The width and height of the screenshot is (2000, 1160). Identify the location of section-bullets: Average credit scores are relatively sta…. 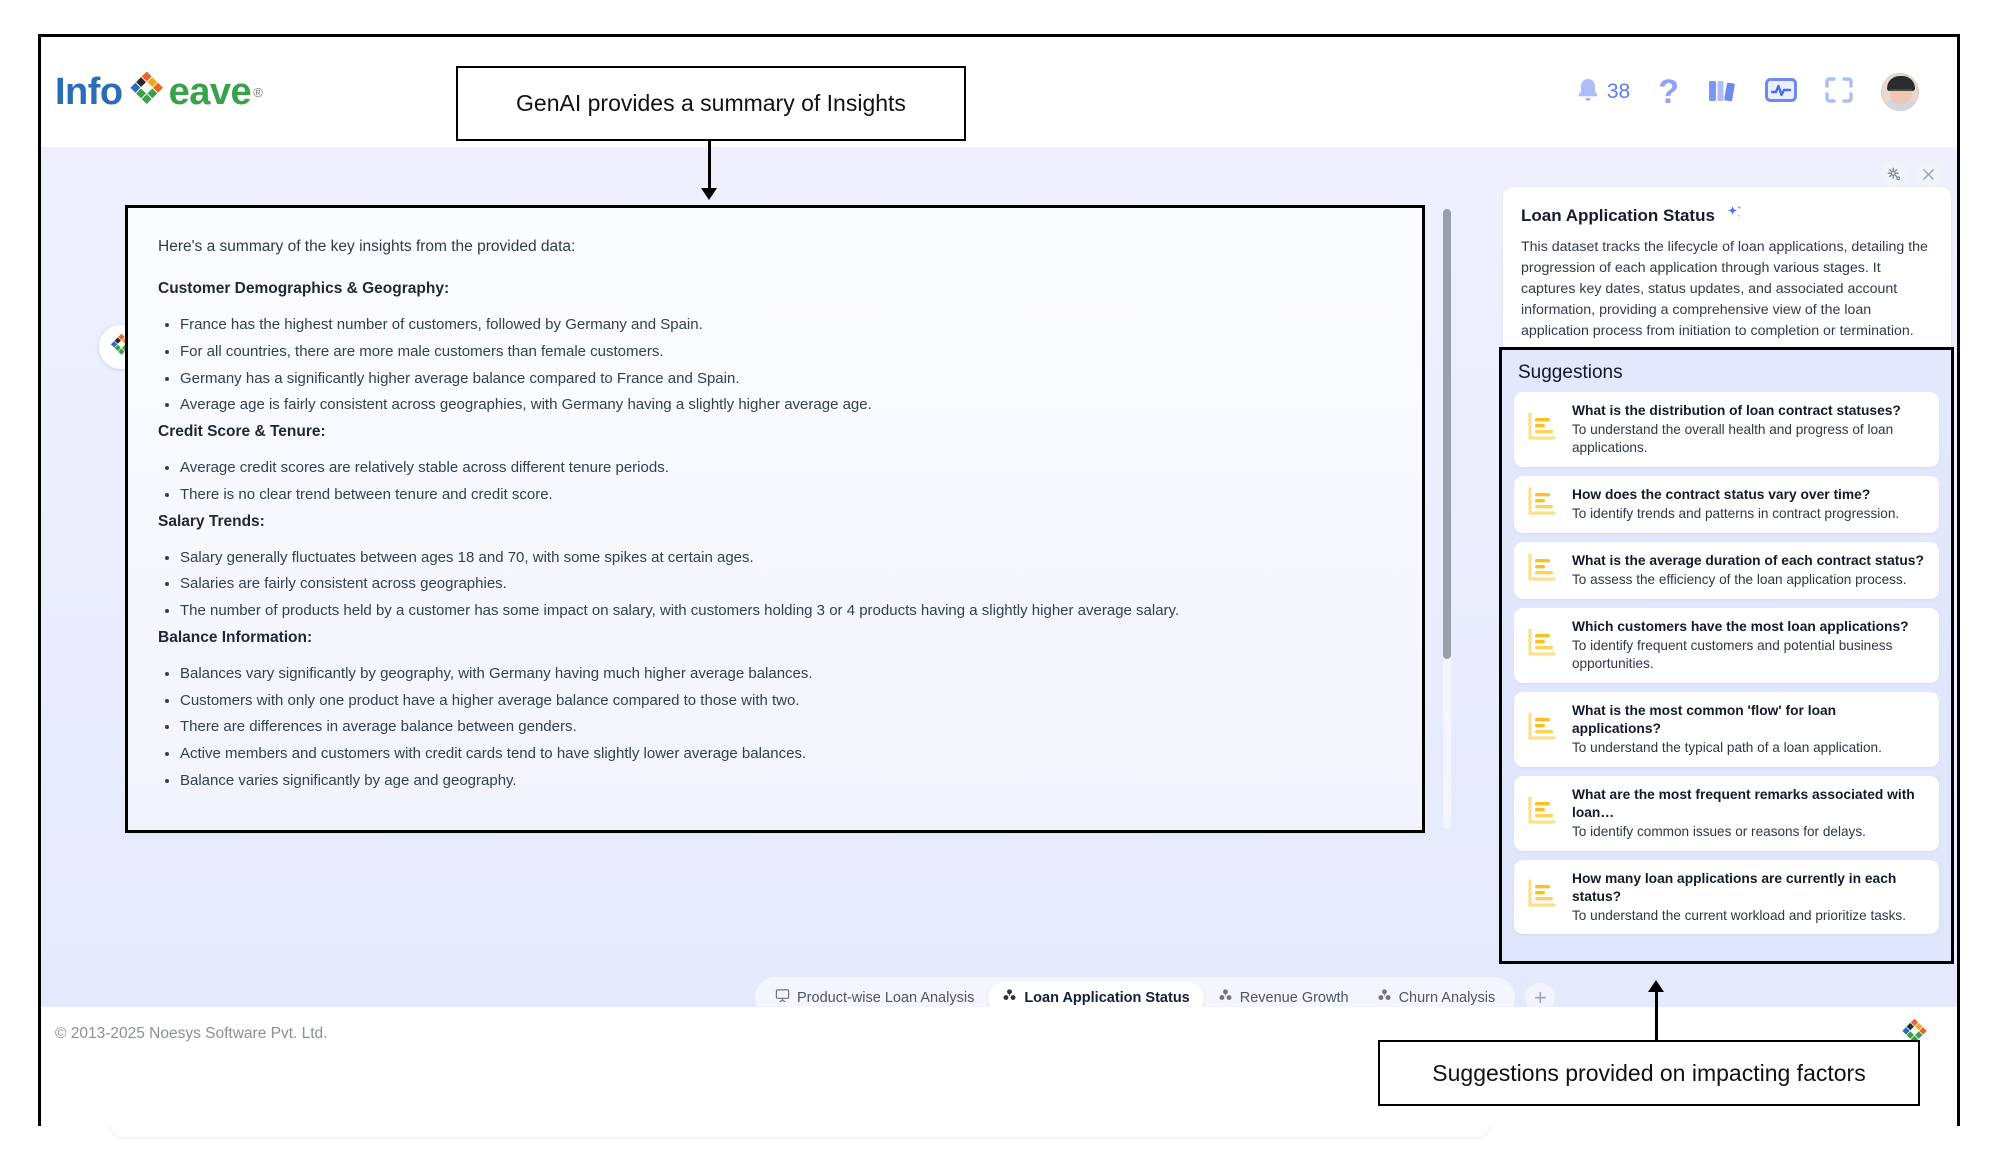
(775, 482).